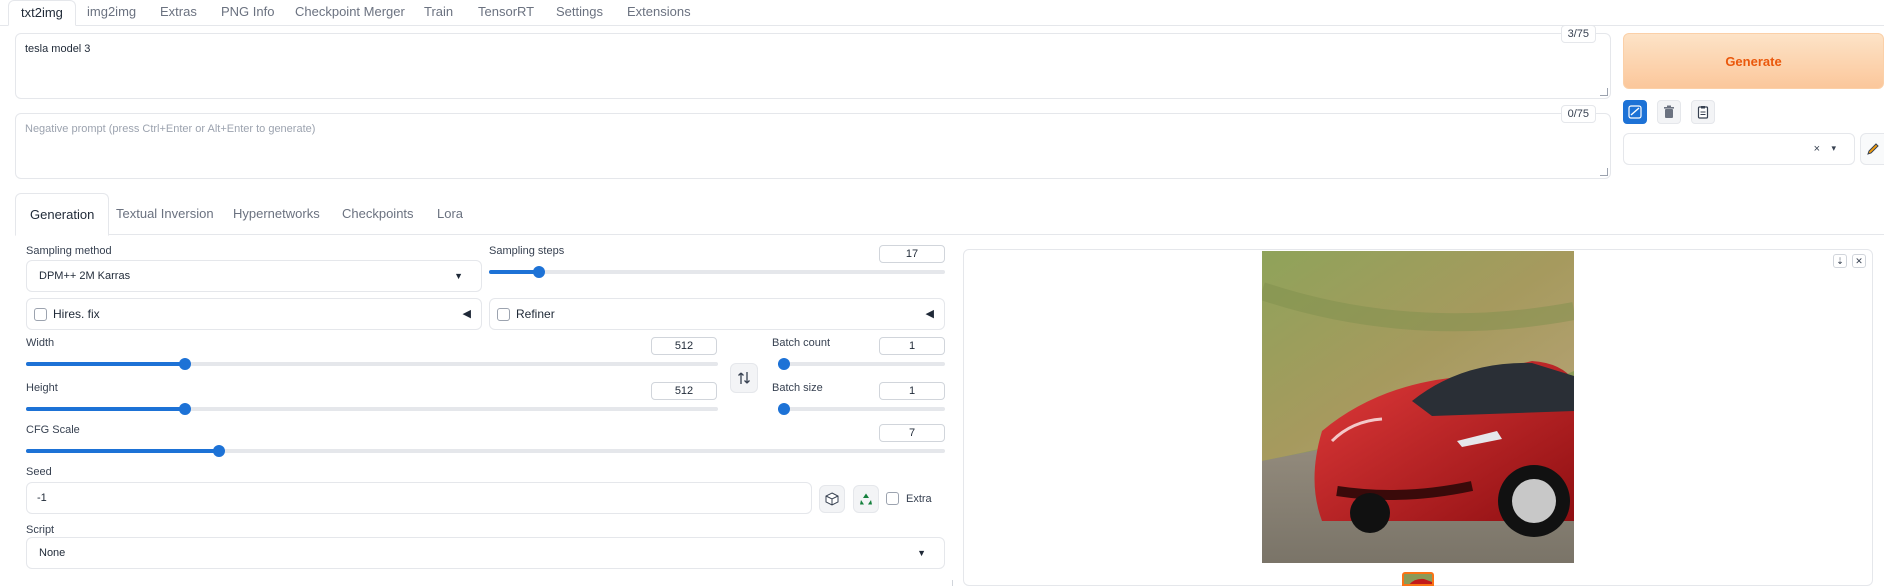 Image resolution: width=1884 pixels, height=586 pixels. I want to click on width-slider, so click(372, 364).